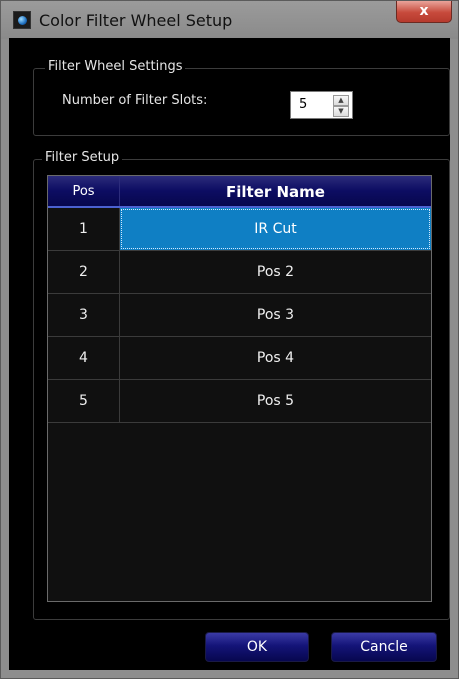 This screenshot has height=679, width=459. I want to click on table-row: 5 Pos 5, so click(239, 401).